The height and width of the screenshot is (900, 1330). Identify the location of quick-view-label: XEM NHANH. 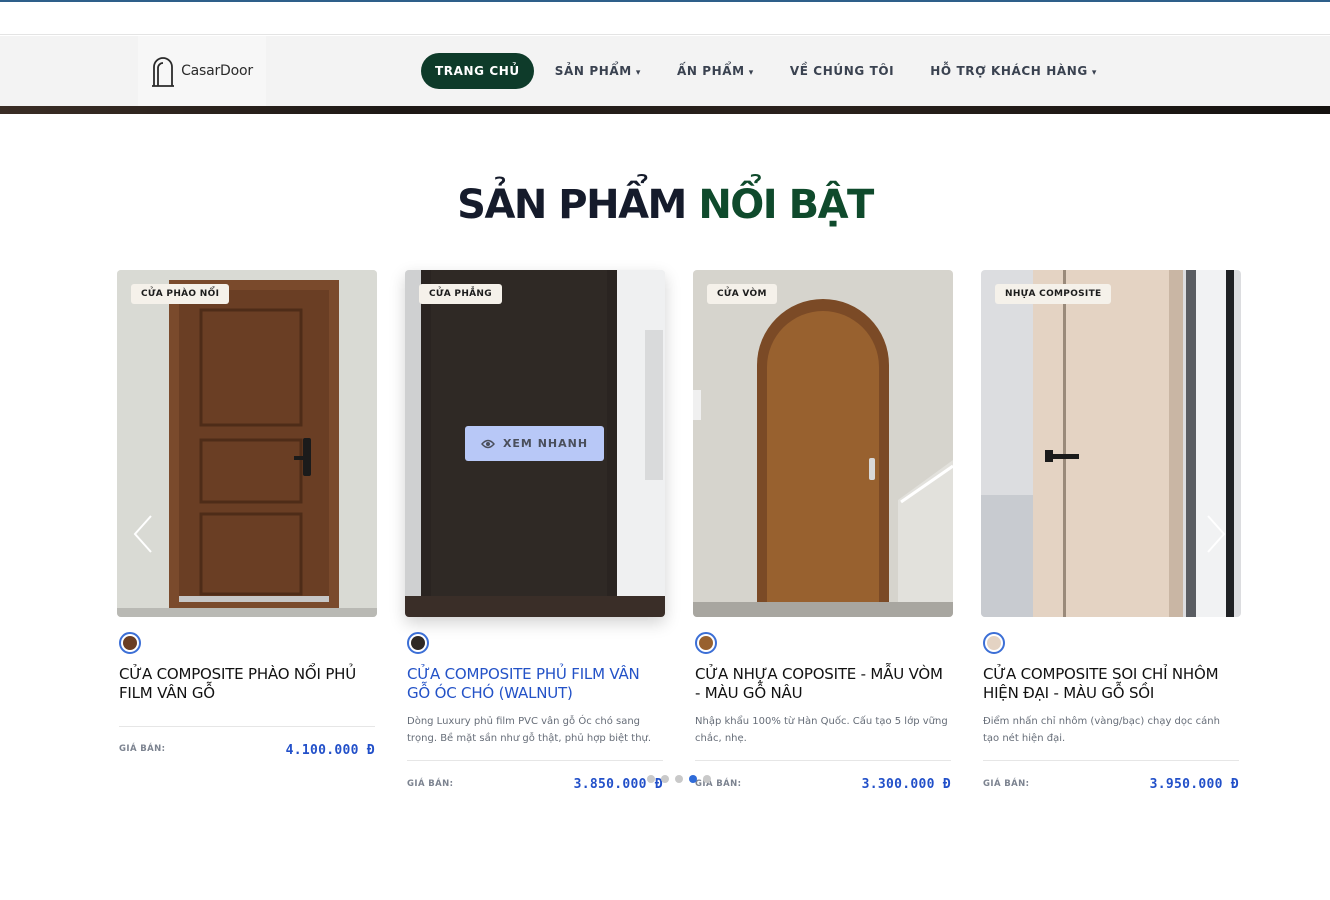
(545, 443).